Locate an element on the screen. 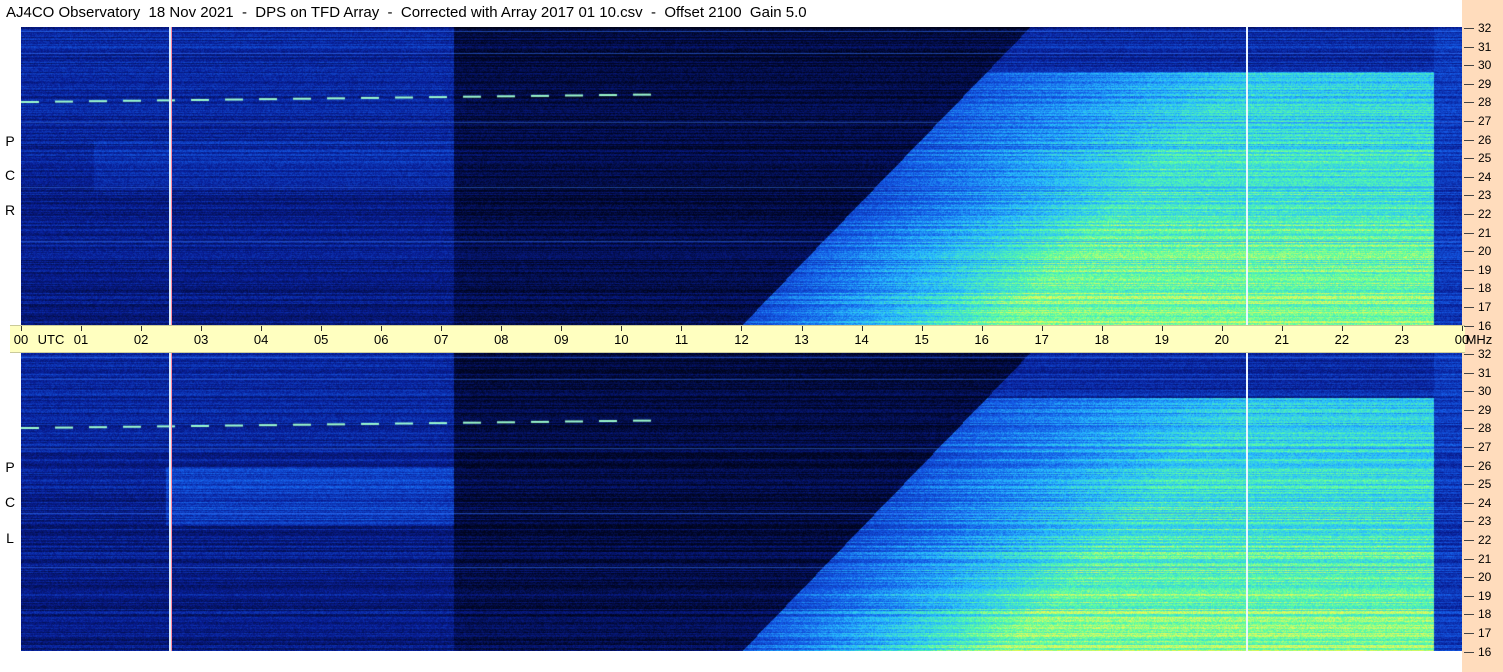 Image resolution: width=1503 pixels, height=672 pixels. pol-label-c: C is located at coordinates (10, 175).